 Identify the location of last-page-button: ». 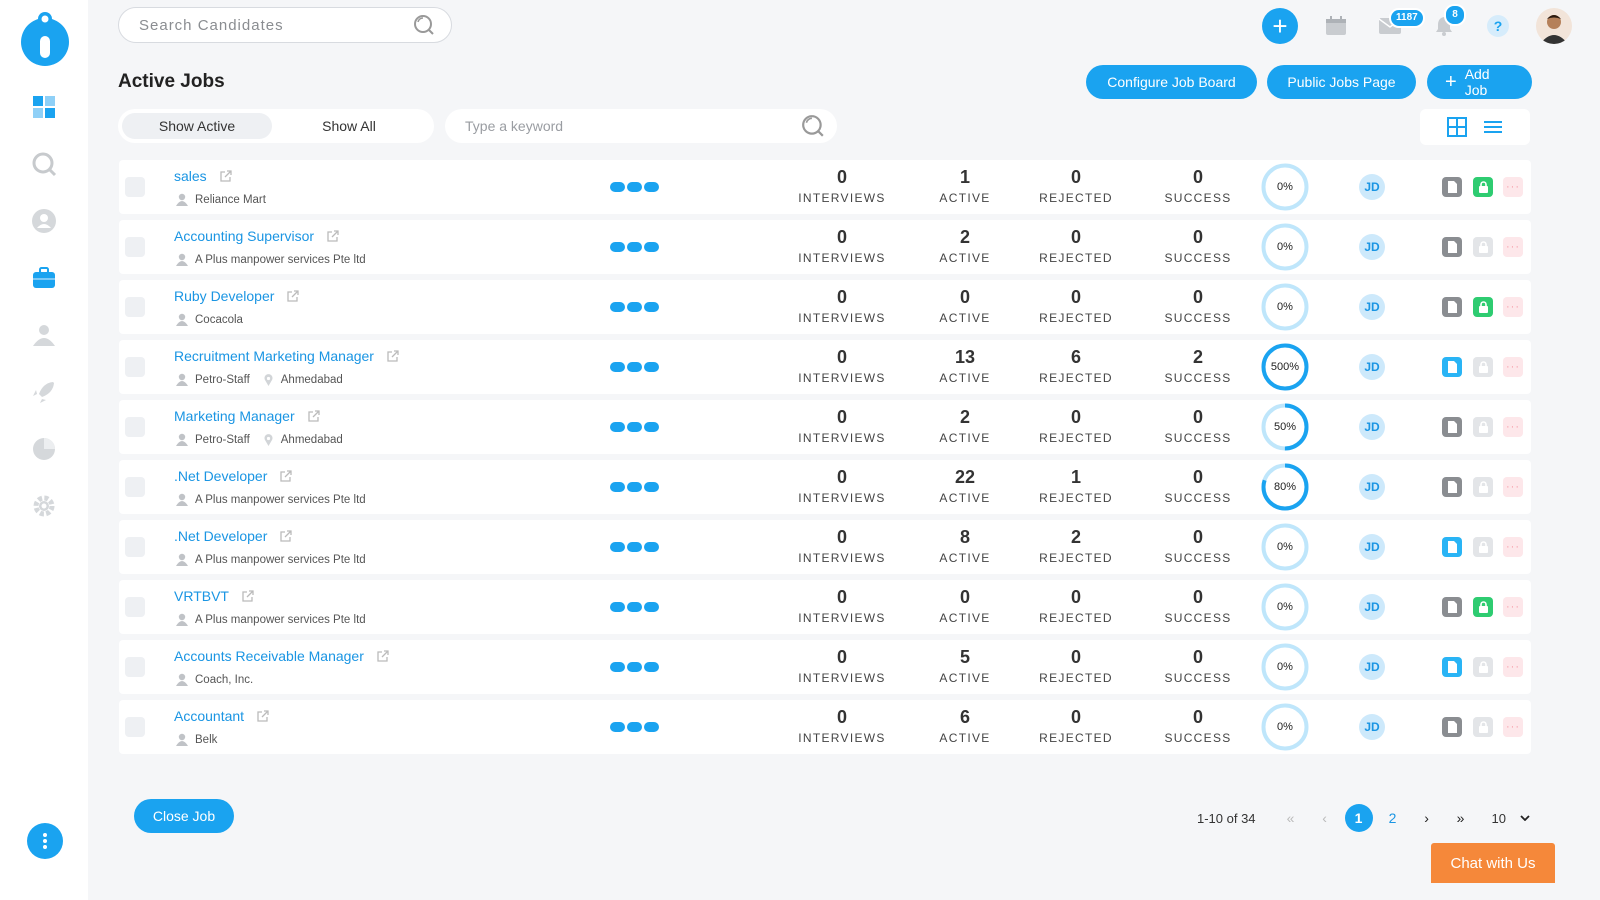
(1461, 818).